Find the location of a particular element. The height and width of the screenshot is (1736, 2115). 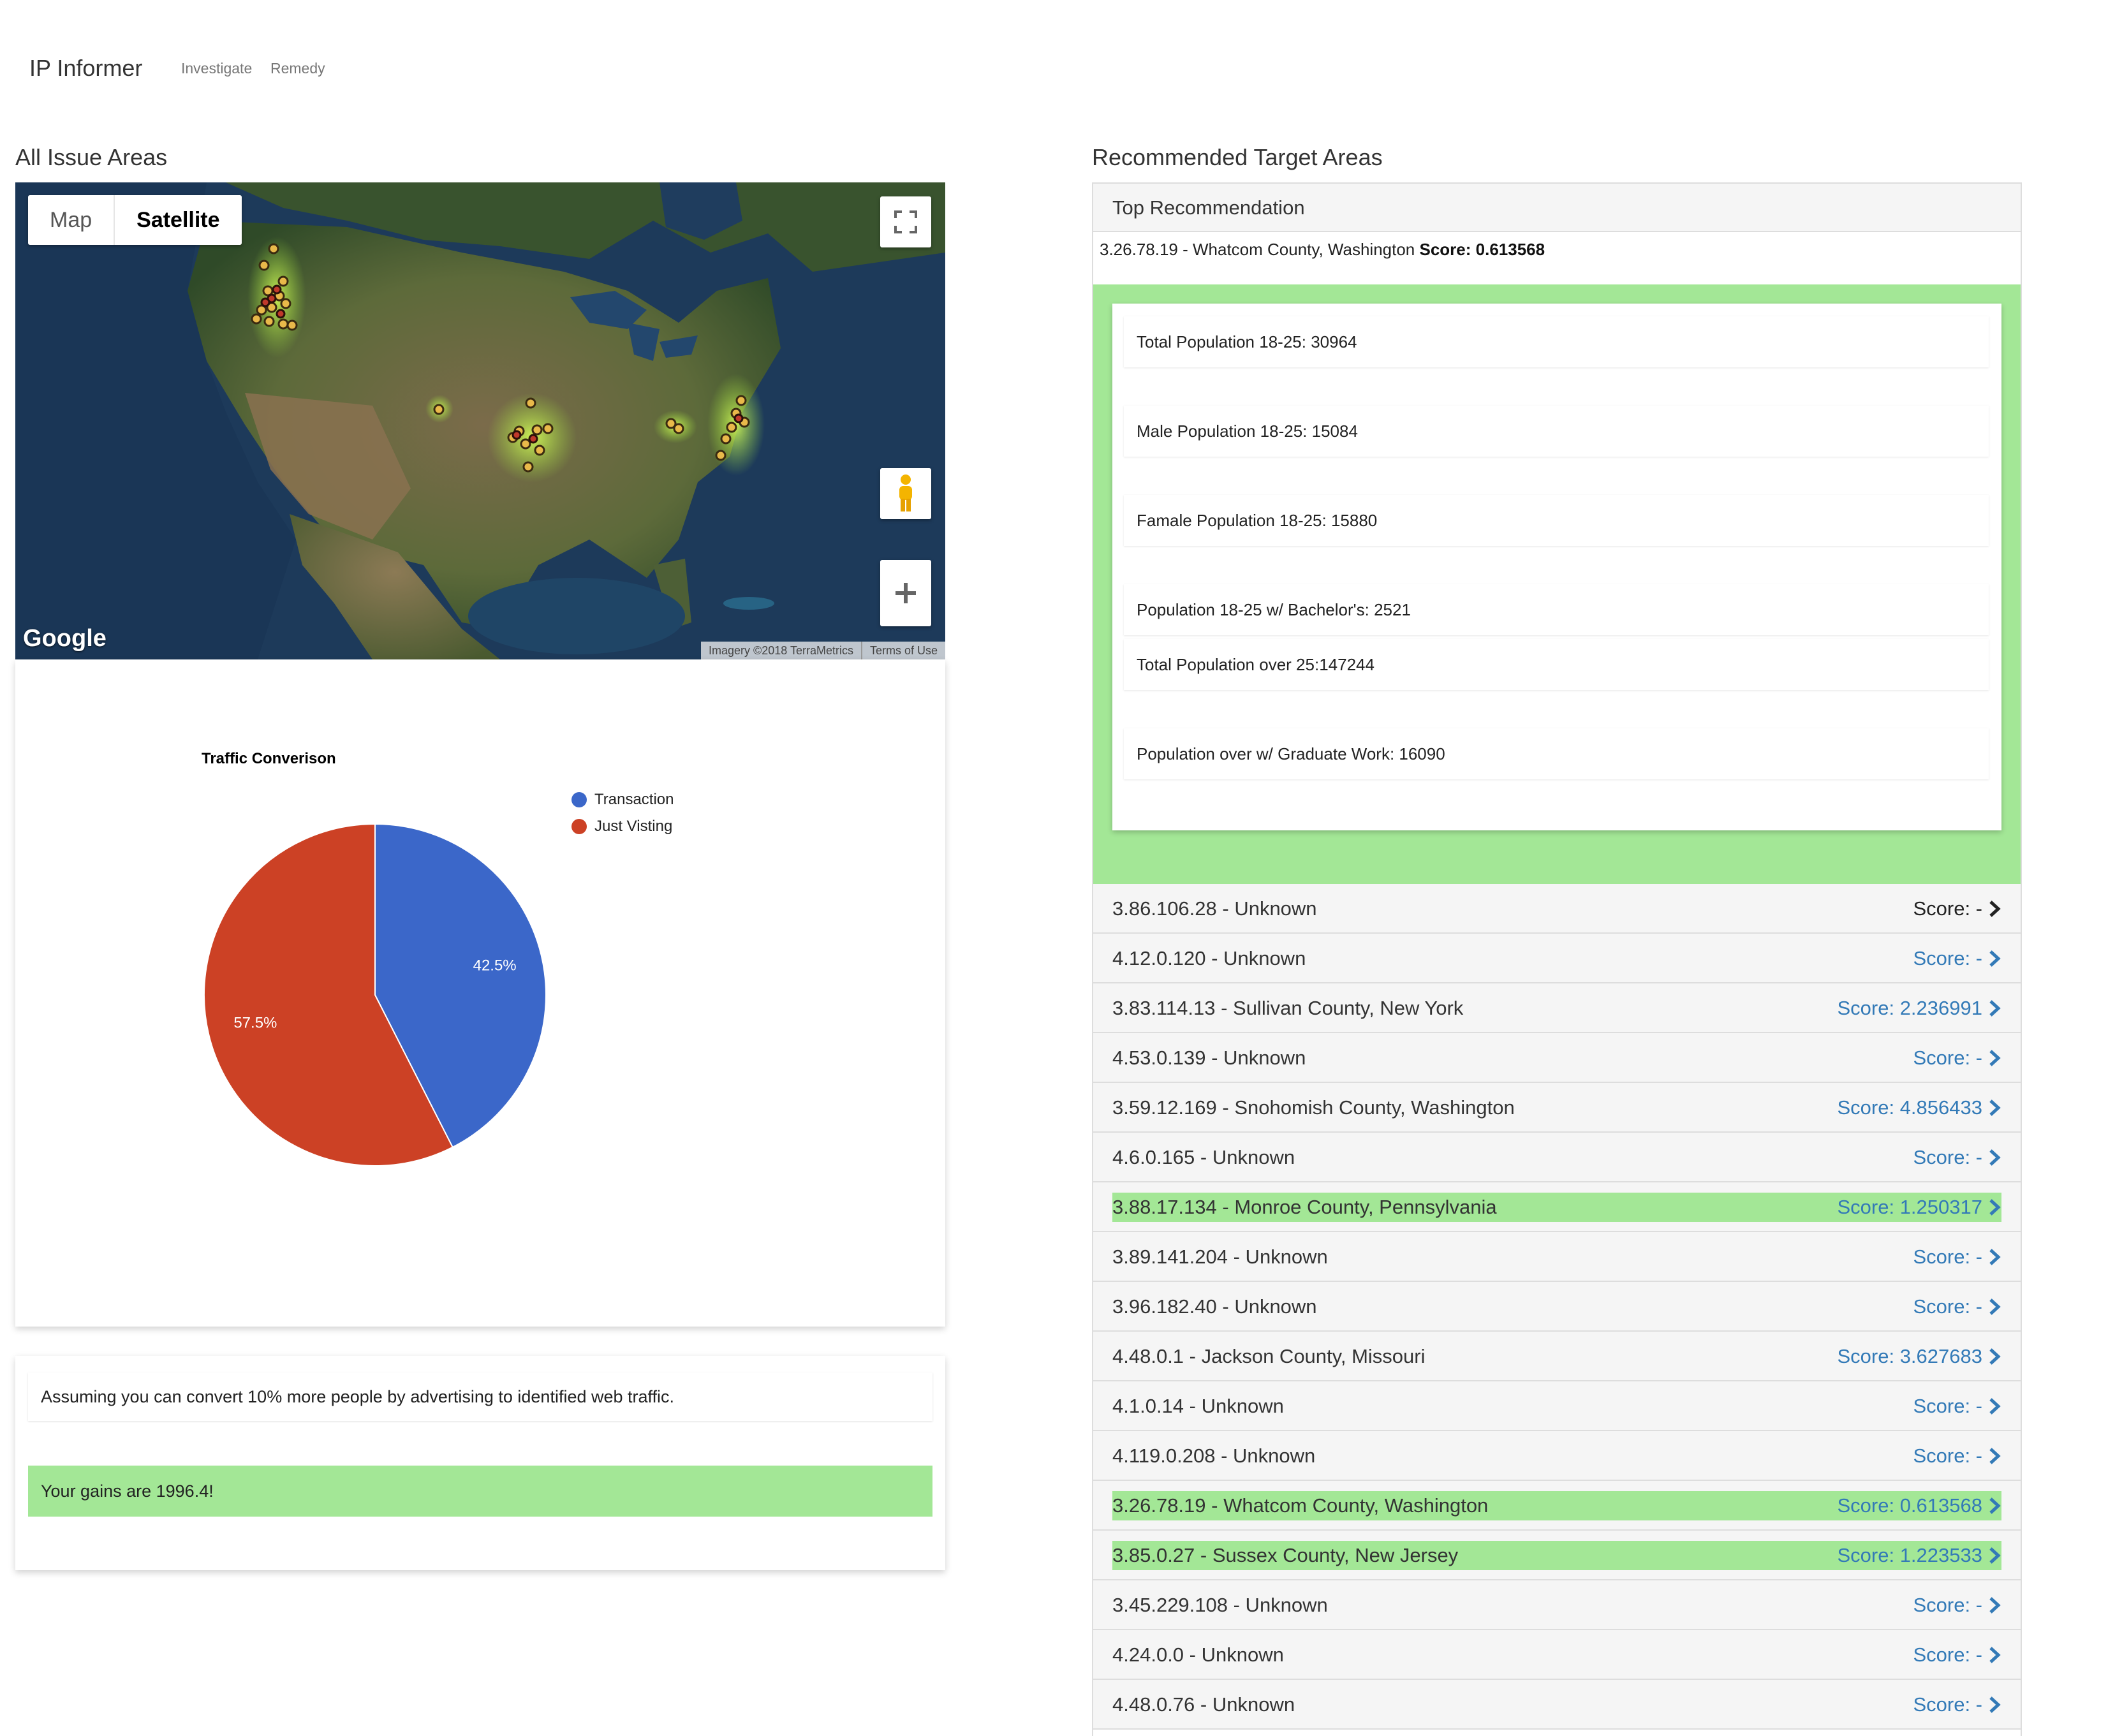

issue-areas-title: All Issue Areas is located at coordinates (91, 157).